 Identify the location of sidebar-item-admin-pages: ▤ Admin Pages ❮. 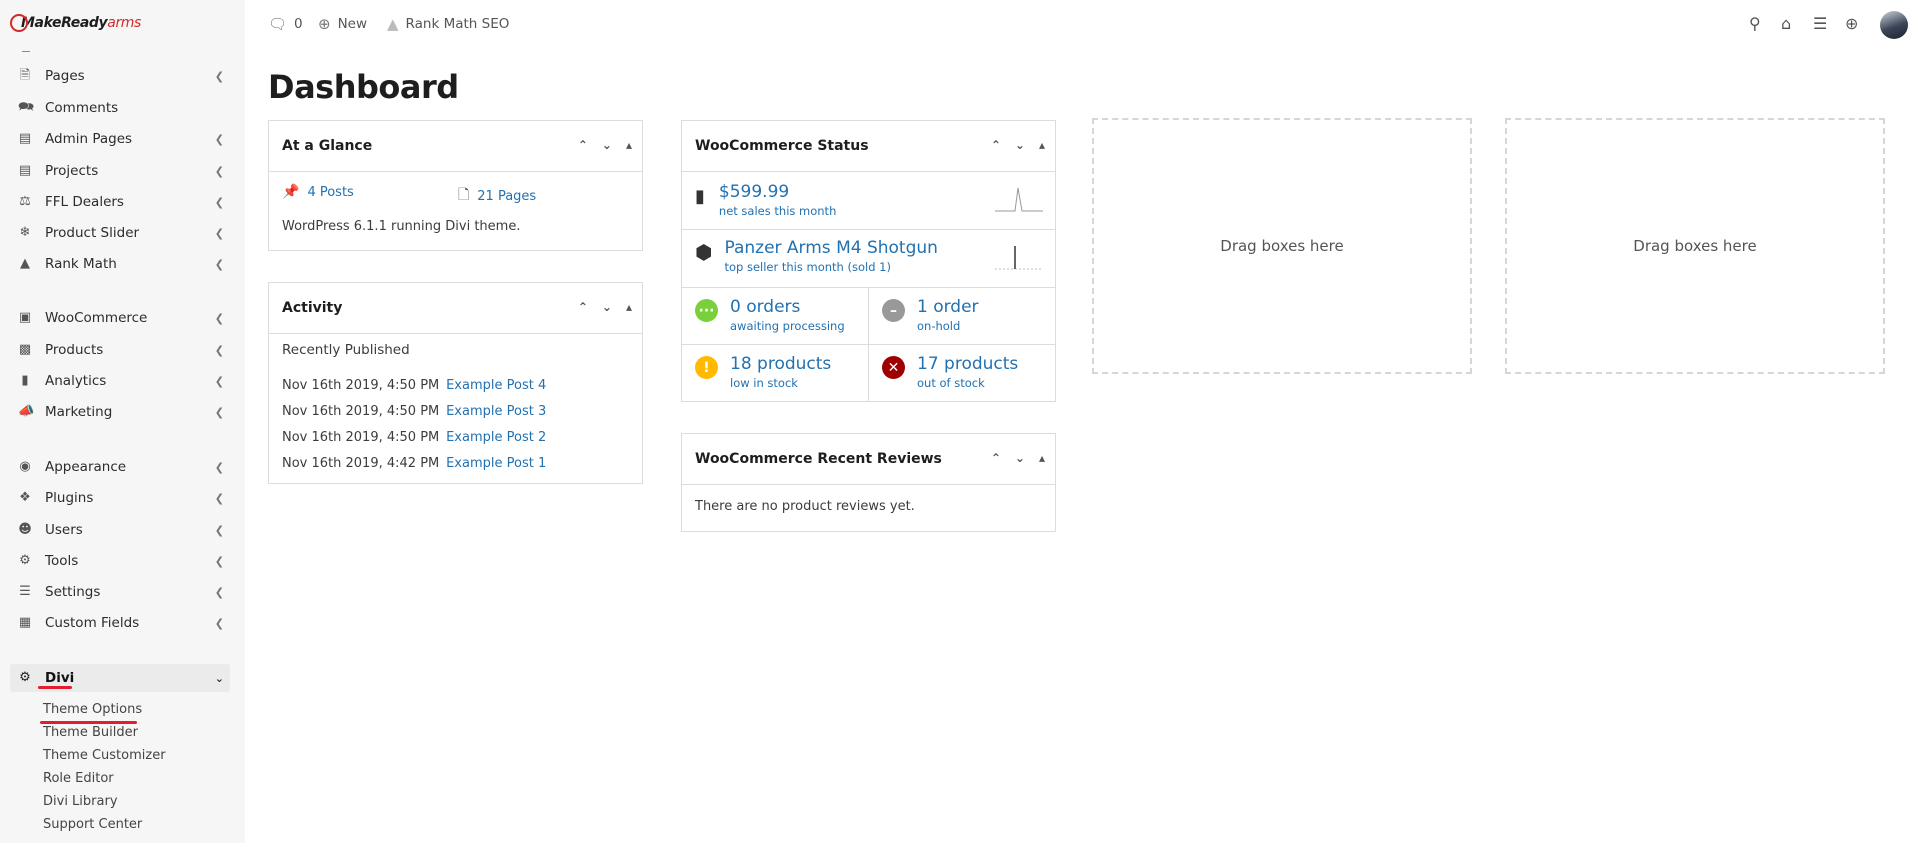
(120, 139).